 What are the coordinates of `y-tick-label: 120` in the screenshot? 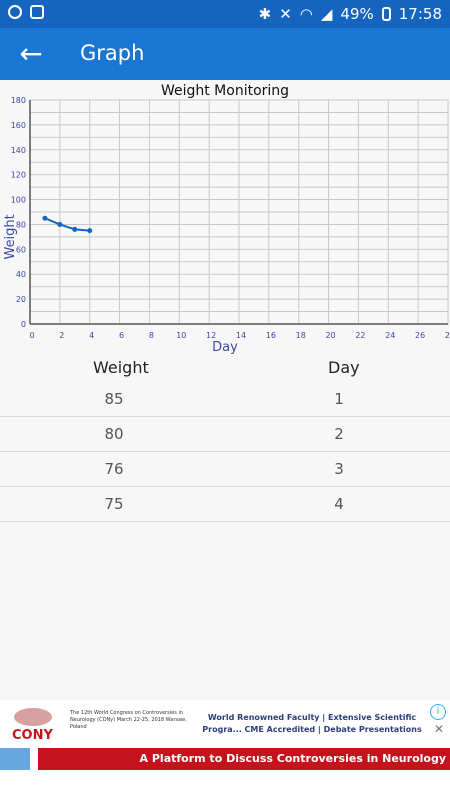 It's located at (18, 175).